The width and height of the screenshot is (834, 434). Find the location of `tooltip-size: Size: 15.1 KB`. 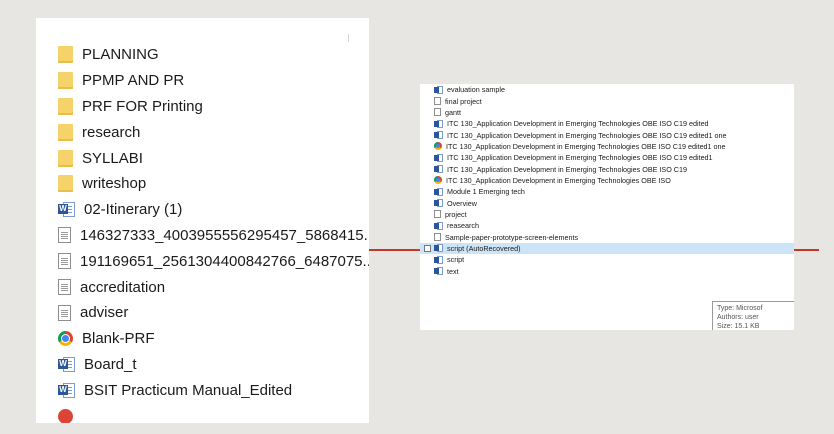

tooltip-size: Size: 15.1 KB is located at coordinates (738, 326).